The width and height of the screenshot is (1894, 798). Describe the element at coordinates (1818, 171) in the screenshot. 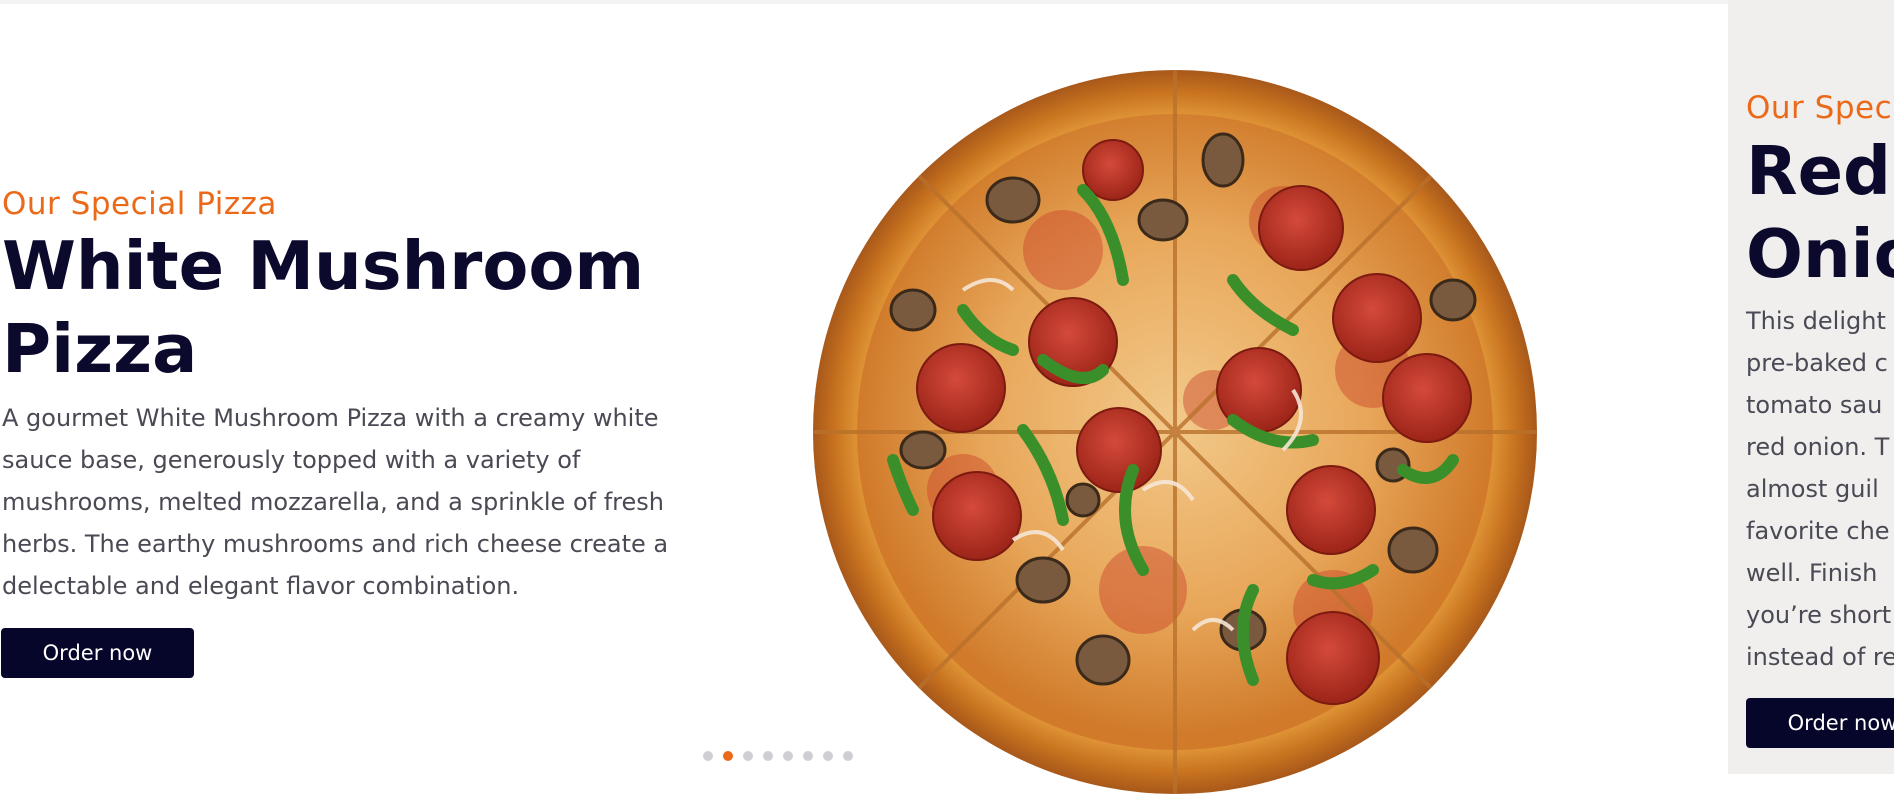

I see `slide-title-line-1: Red` at that location.